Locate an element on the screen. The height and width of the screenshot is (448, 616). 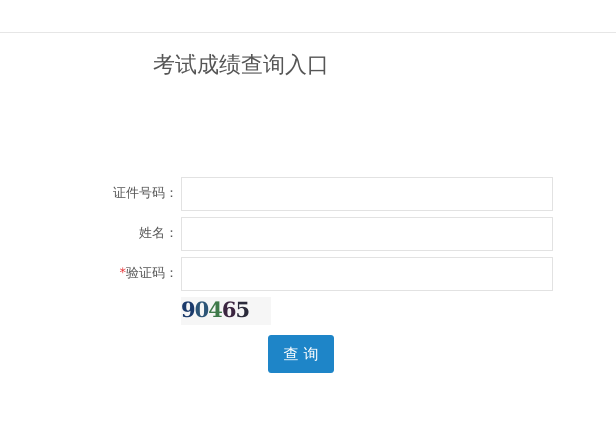
query-button: 查 询 is located at coordinates (301, 354).